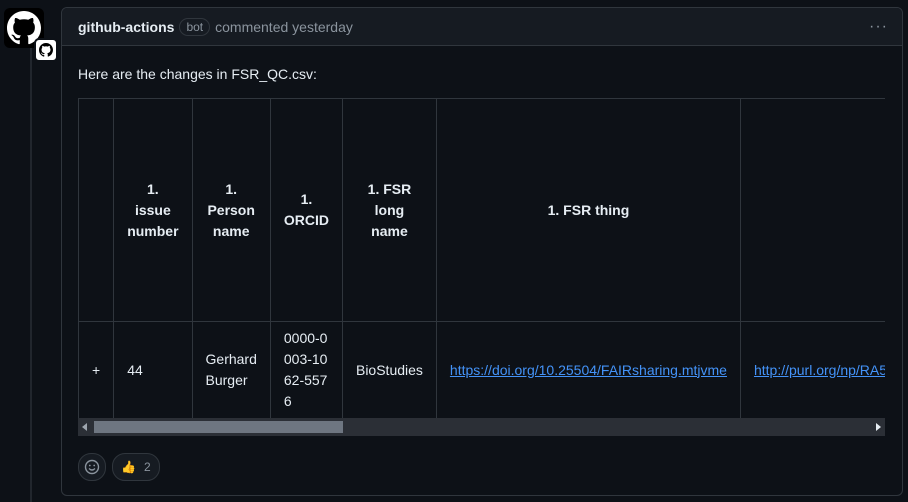 Image resolution: width=908 pixels, height=502 pixels. I want to click on timeline-line, so click(31, 275).